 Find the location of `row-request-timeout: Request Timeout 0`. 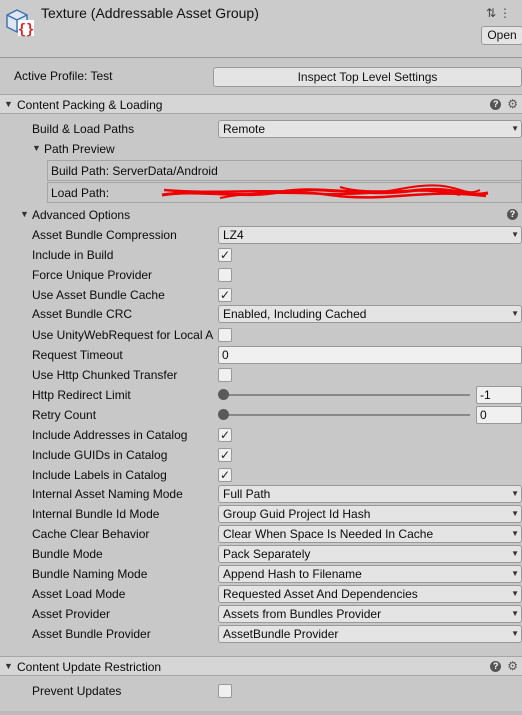

row-request-timeout: Request Timeout 0 is located at coordinates (261, 355).